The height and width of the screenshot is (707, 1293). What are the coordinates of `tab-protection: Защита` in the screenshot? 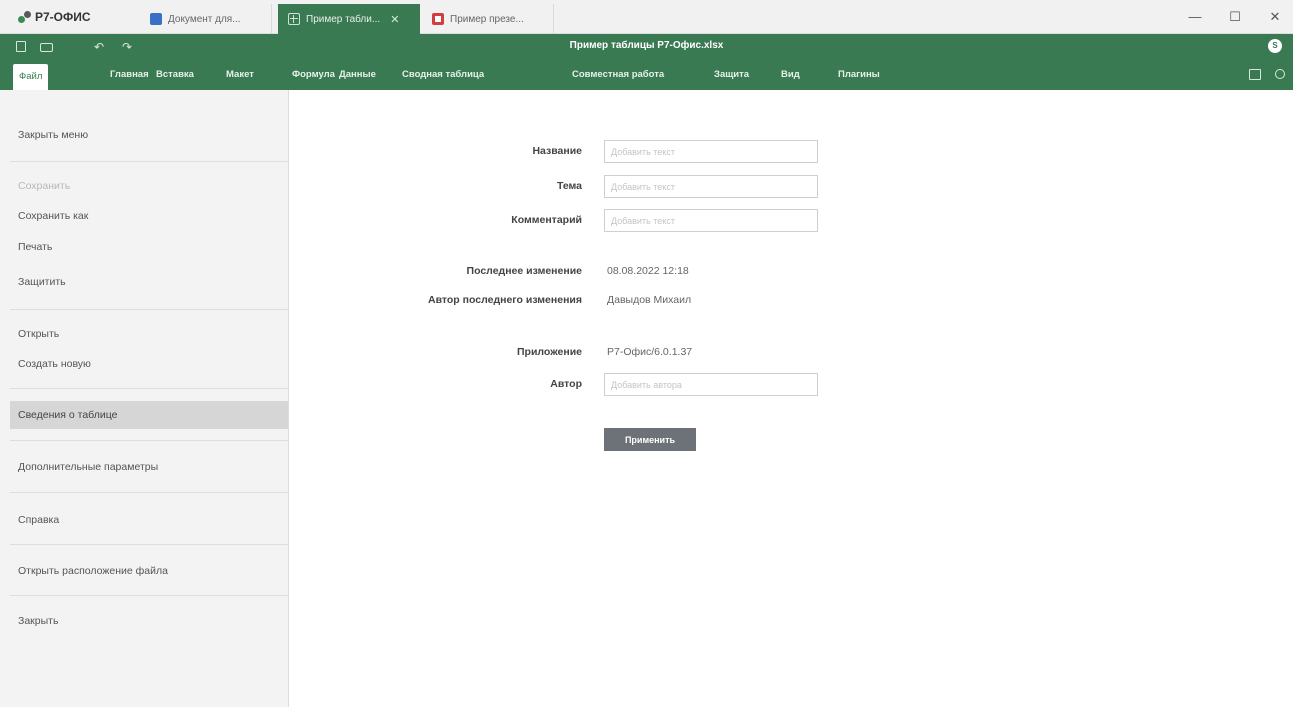 It's located at (731, 75).